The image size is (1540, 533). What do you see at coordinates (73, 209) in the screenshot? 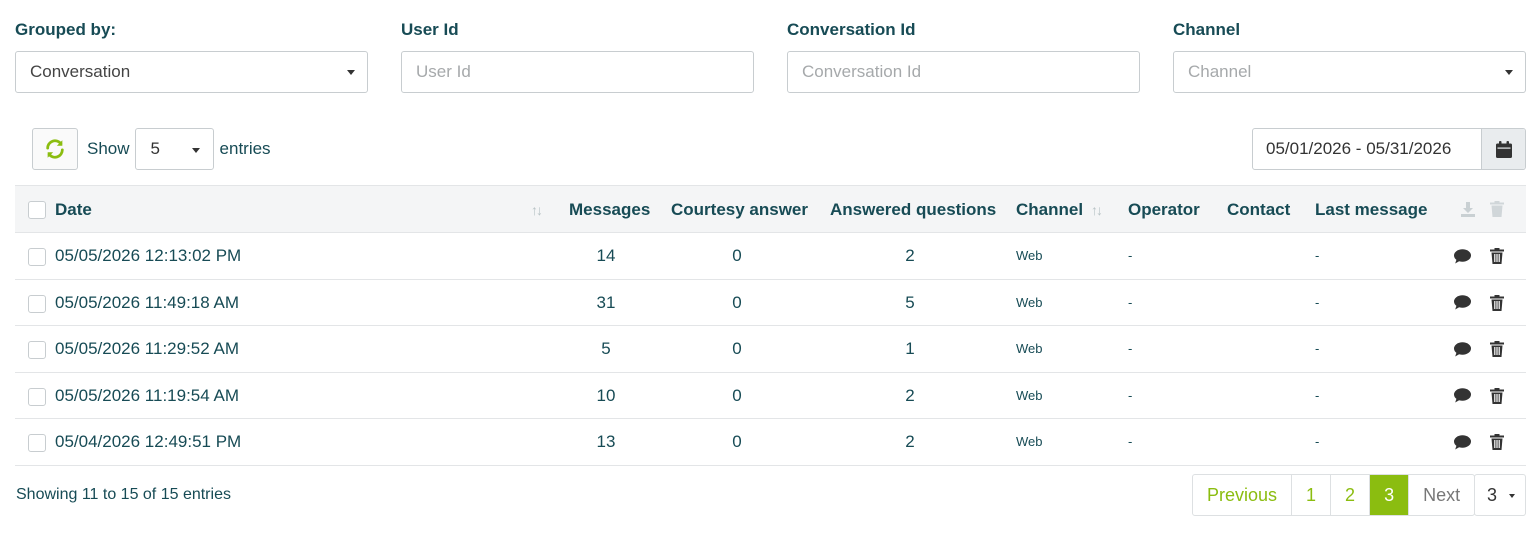
I see `column-date: Date` at bounding box center [73, 209].